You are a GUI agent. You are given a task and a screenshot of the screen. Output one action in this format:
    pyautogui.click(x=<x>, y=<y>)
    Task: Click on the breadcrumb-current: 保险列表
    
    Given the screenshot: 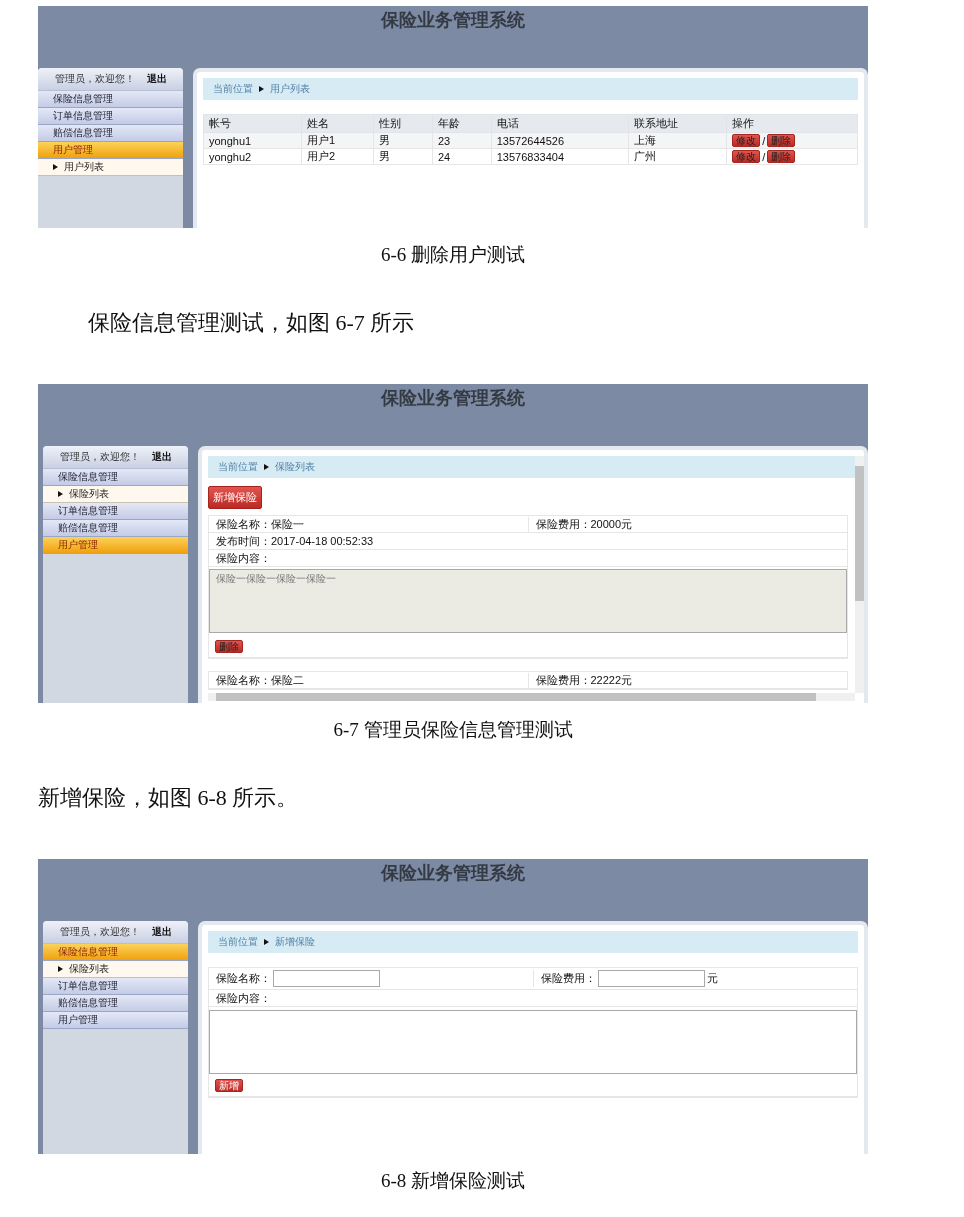 What is the action you would take?
    pyautogui.click(x=295, y=467)
    